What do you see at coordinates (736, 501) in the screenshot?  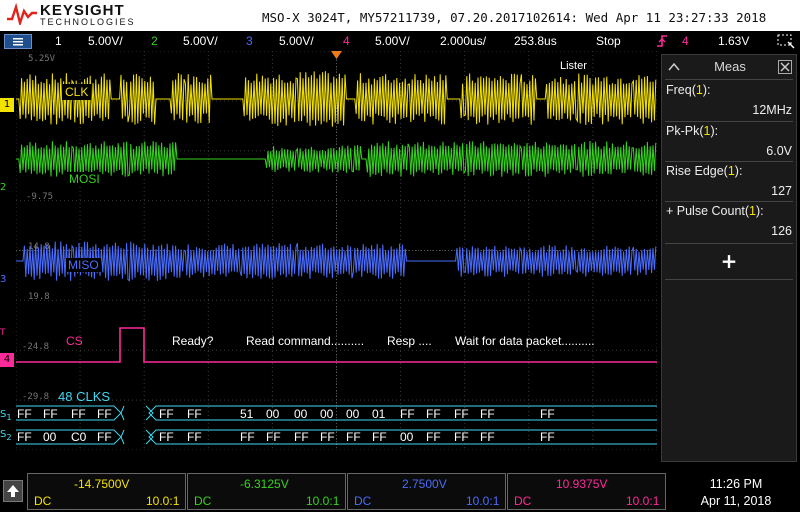 I see `clock-date: Apr 11, 2018` at bounding box center [736, 501].